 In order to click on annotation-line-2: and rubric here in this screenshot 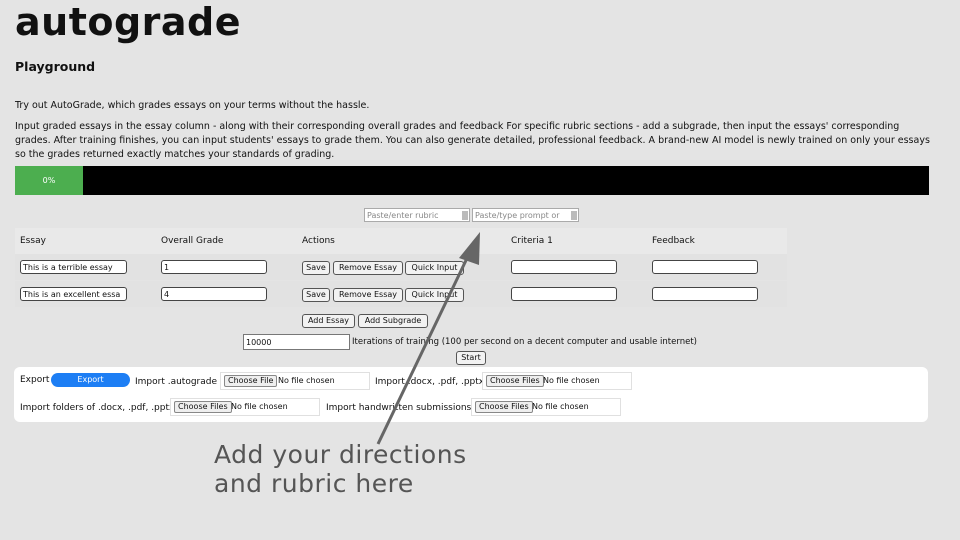, I will do `click(314, 483)`.